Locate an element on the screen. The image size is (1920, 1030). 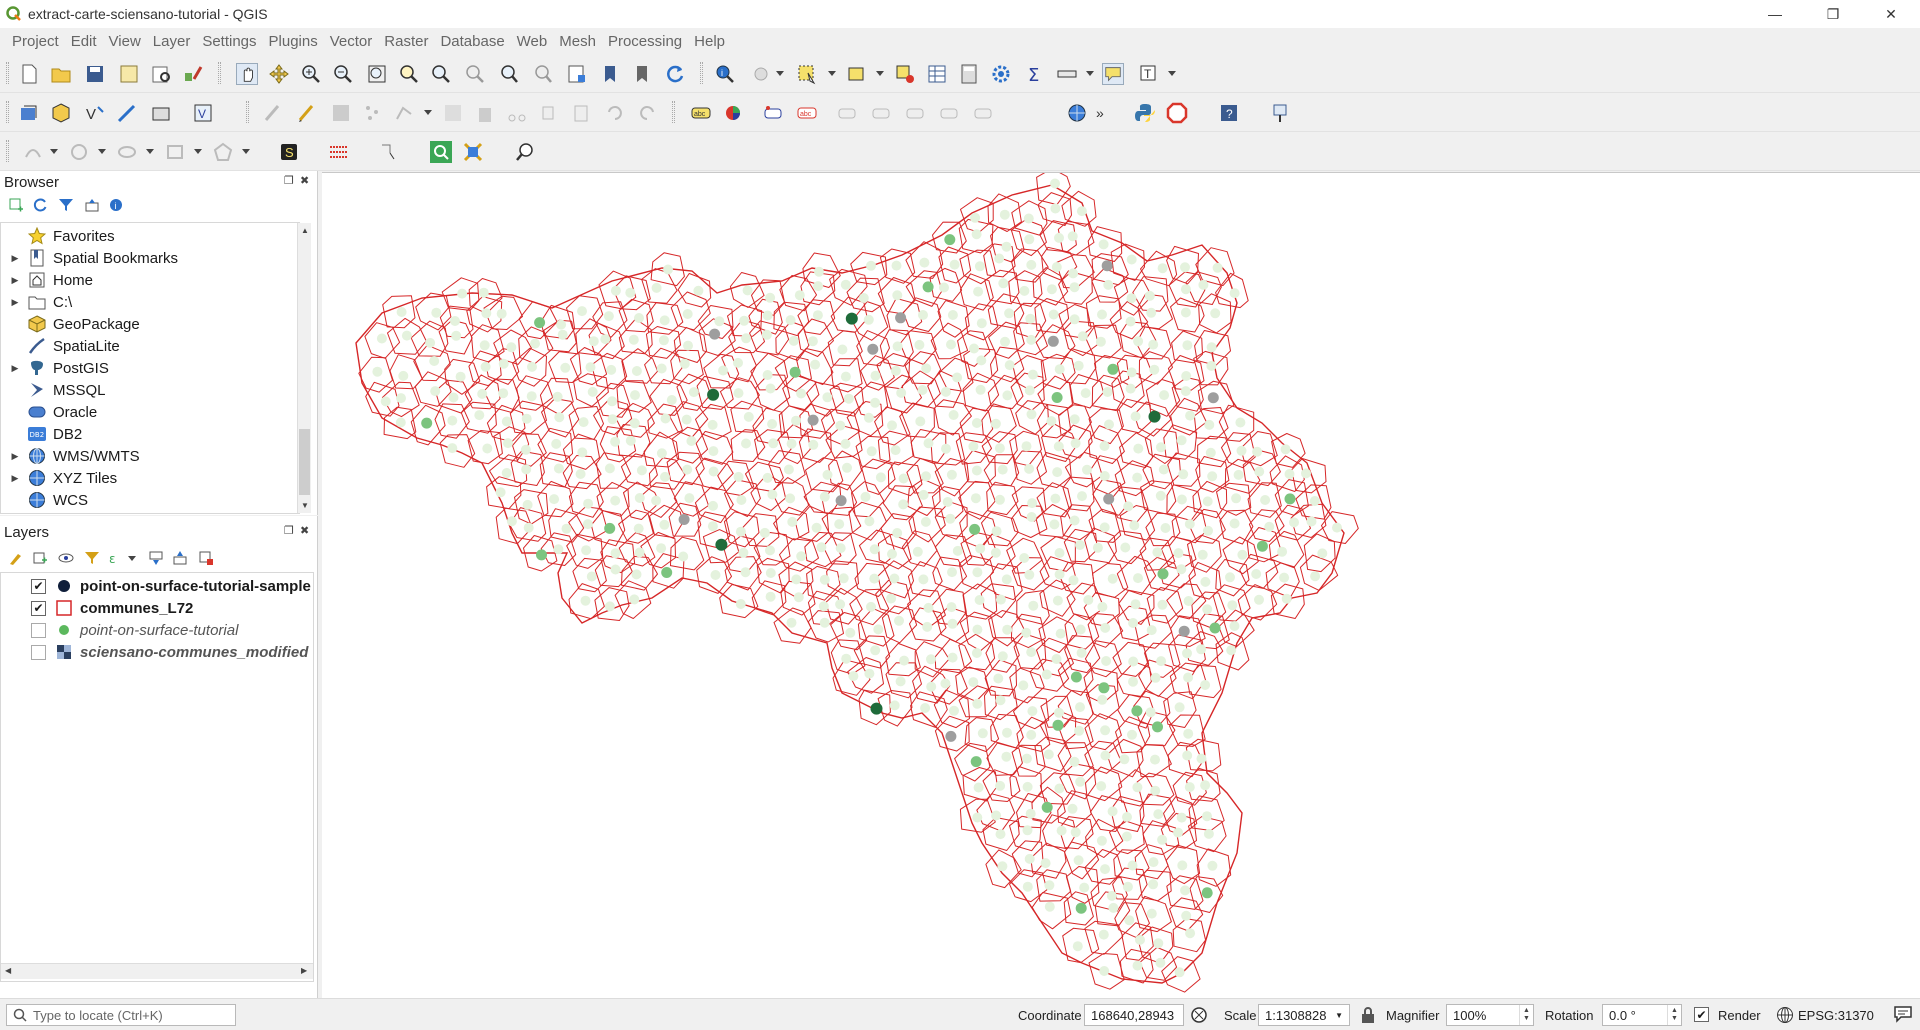
layer-visibility-checkbox is located at coordinates (38, 652).